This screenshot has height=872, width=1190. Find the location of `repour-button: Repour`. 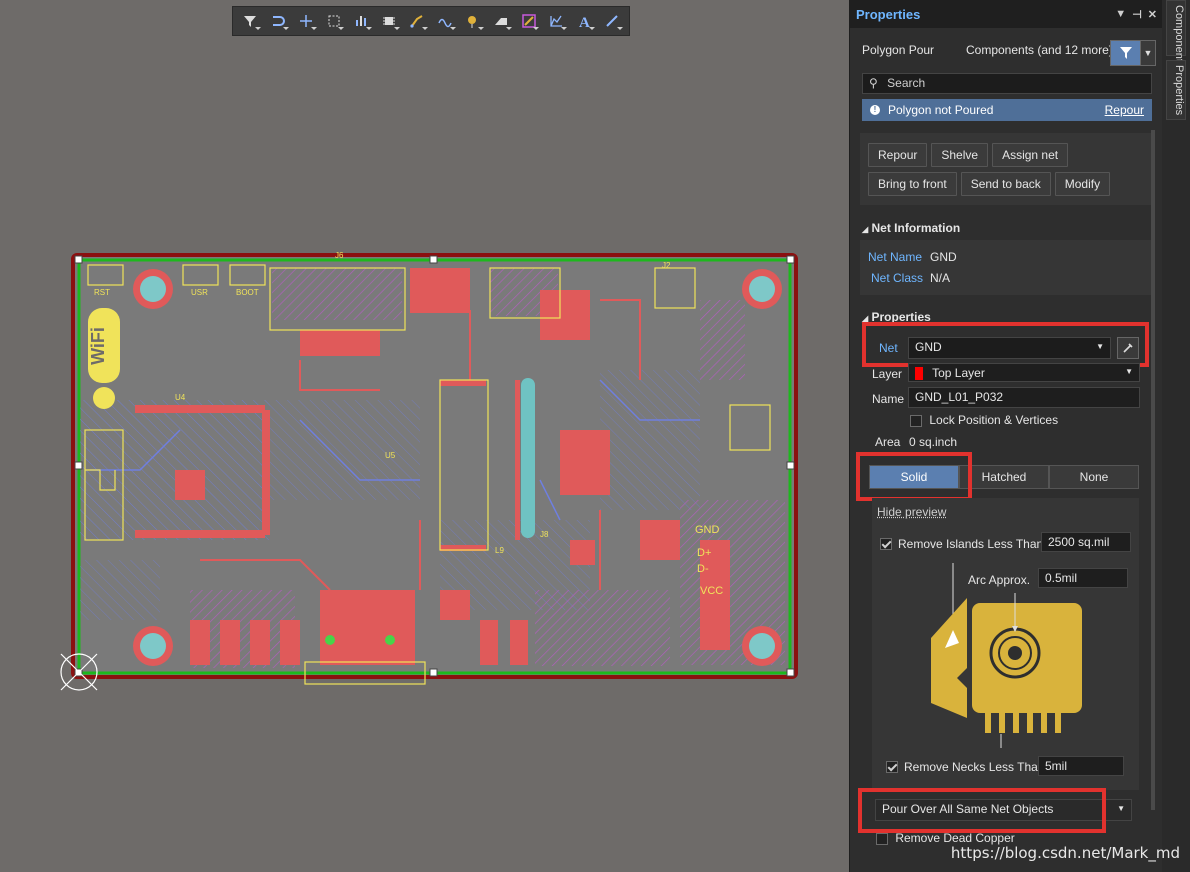

repour-button: Repour is located at coordinates (898, 155).